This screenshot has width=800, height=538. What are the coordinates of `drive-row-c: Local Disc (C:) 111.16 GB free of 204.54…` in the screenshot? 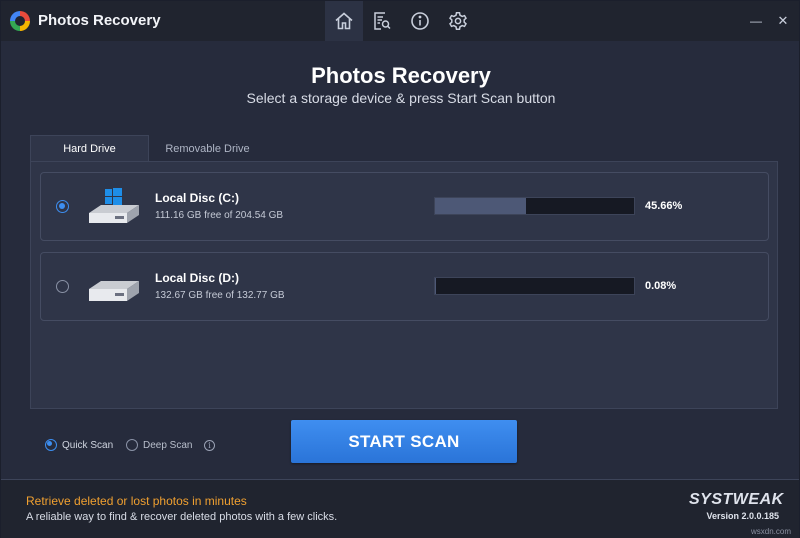 It's located at (404, 206).